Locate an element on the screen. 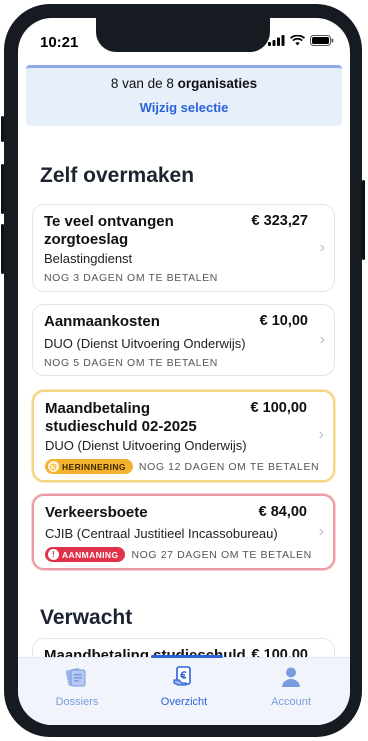  tab-label: Dossiers is located at coordinates (77, 702).